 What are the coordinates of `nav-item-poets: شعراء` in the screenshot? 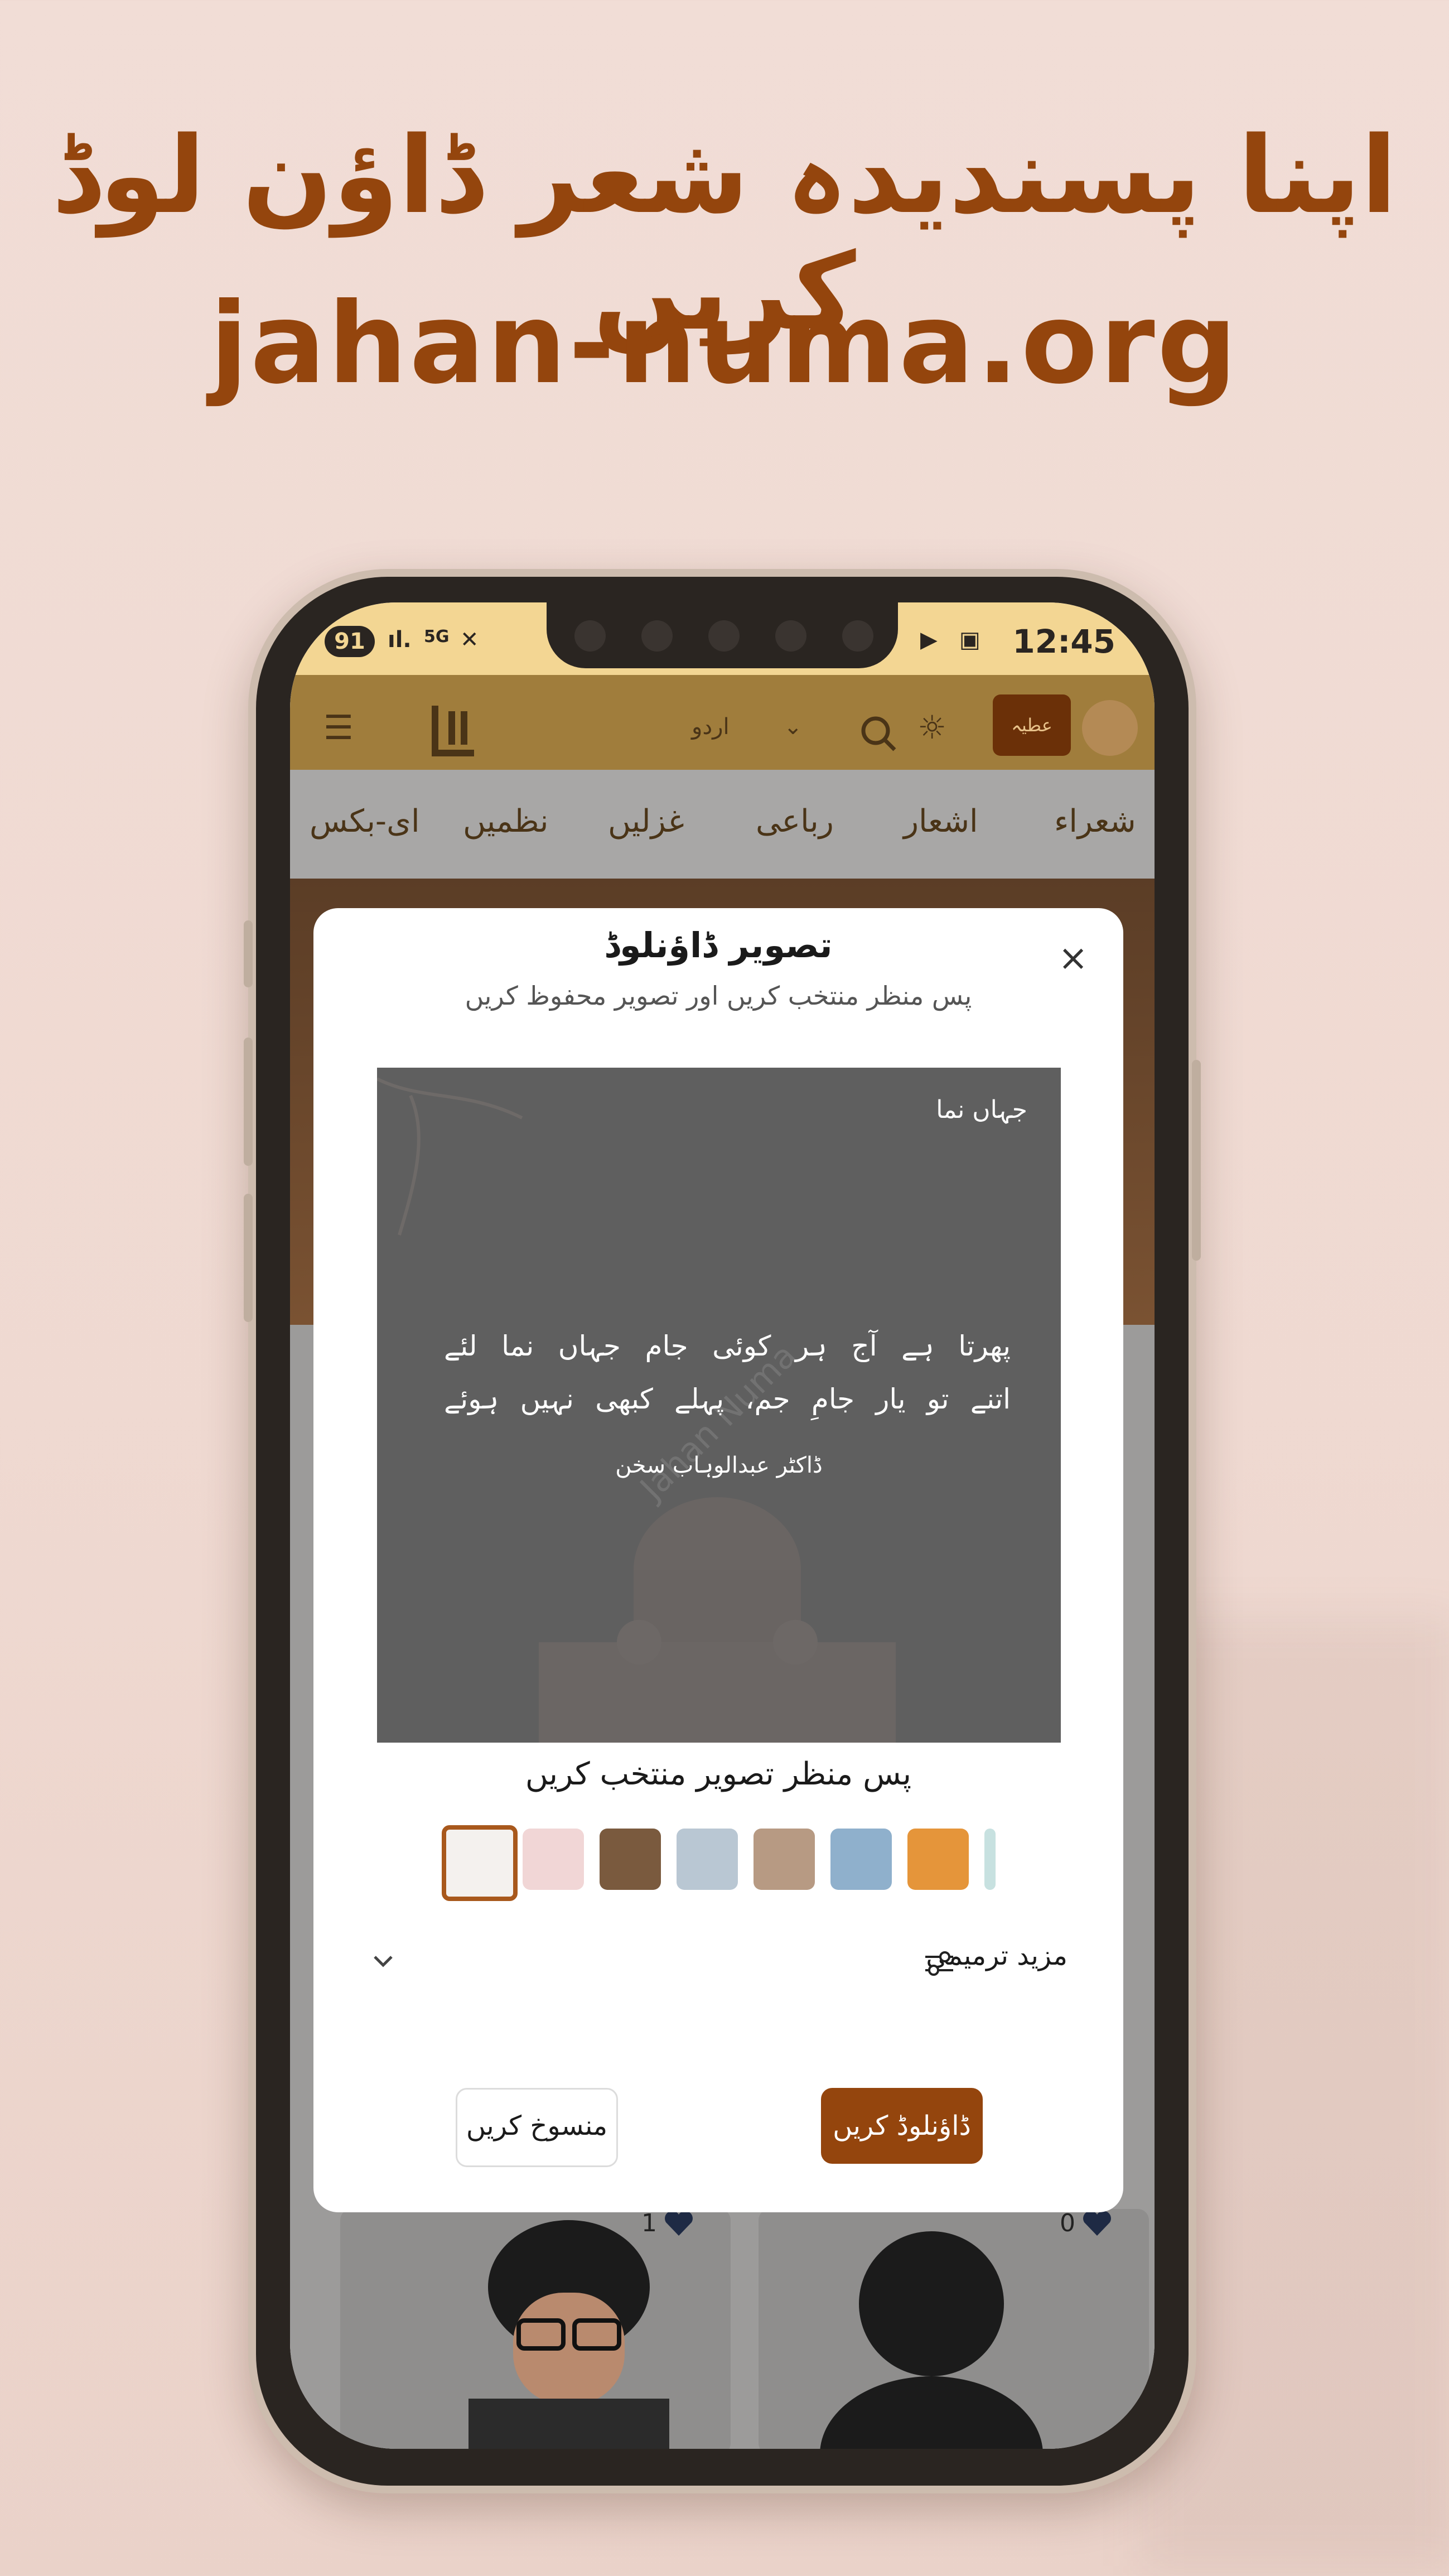 It's located at (1095, 821).